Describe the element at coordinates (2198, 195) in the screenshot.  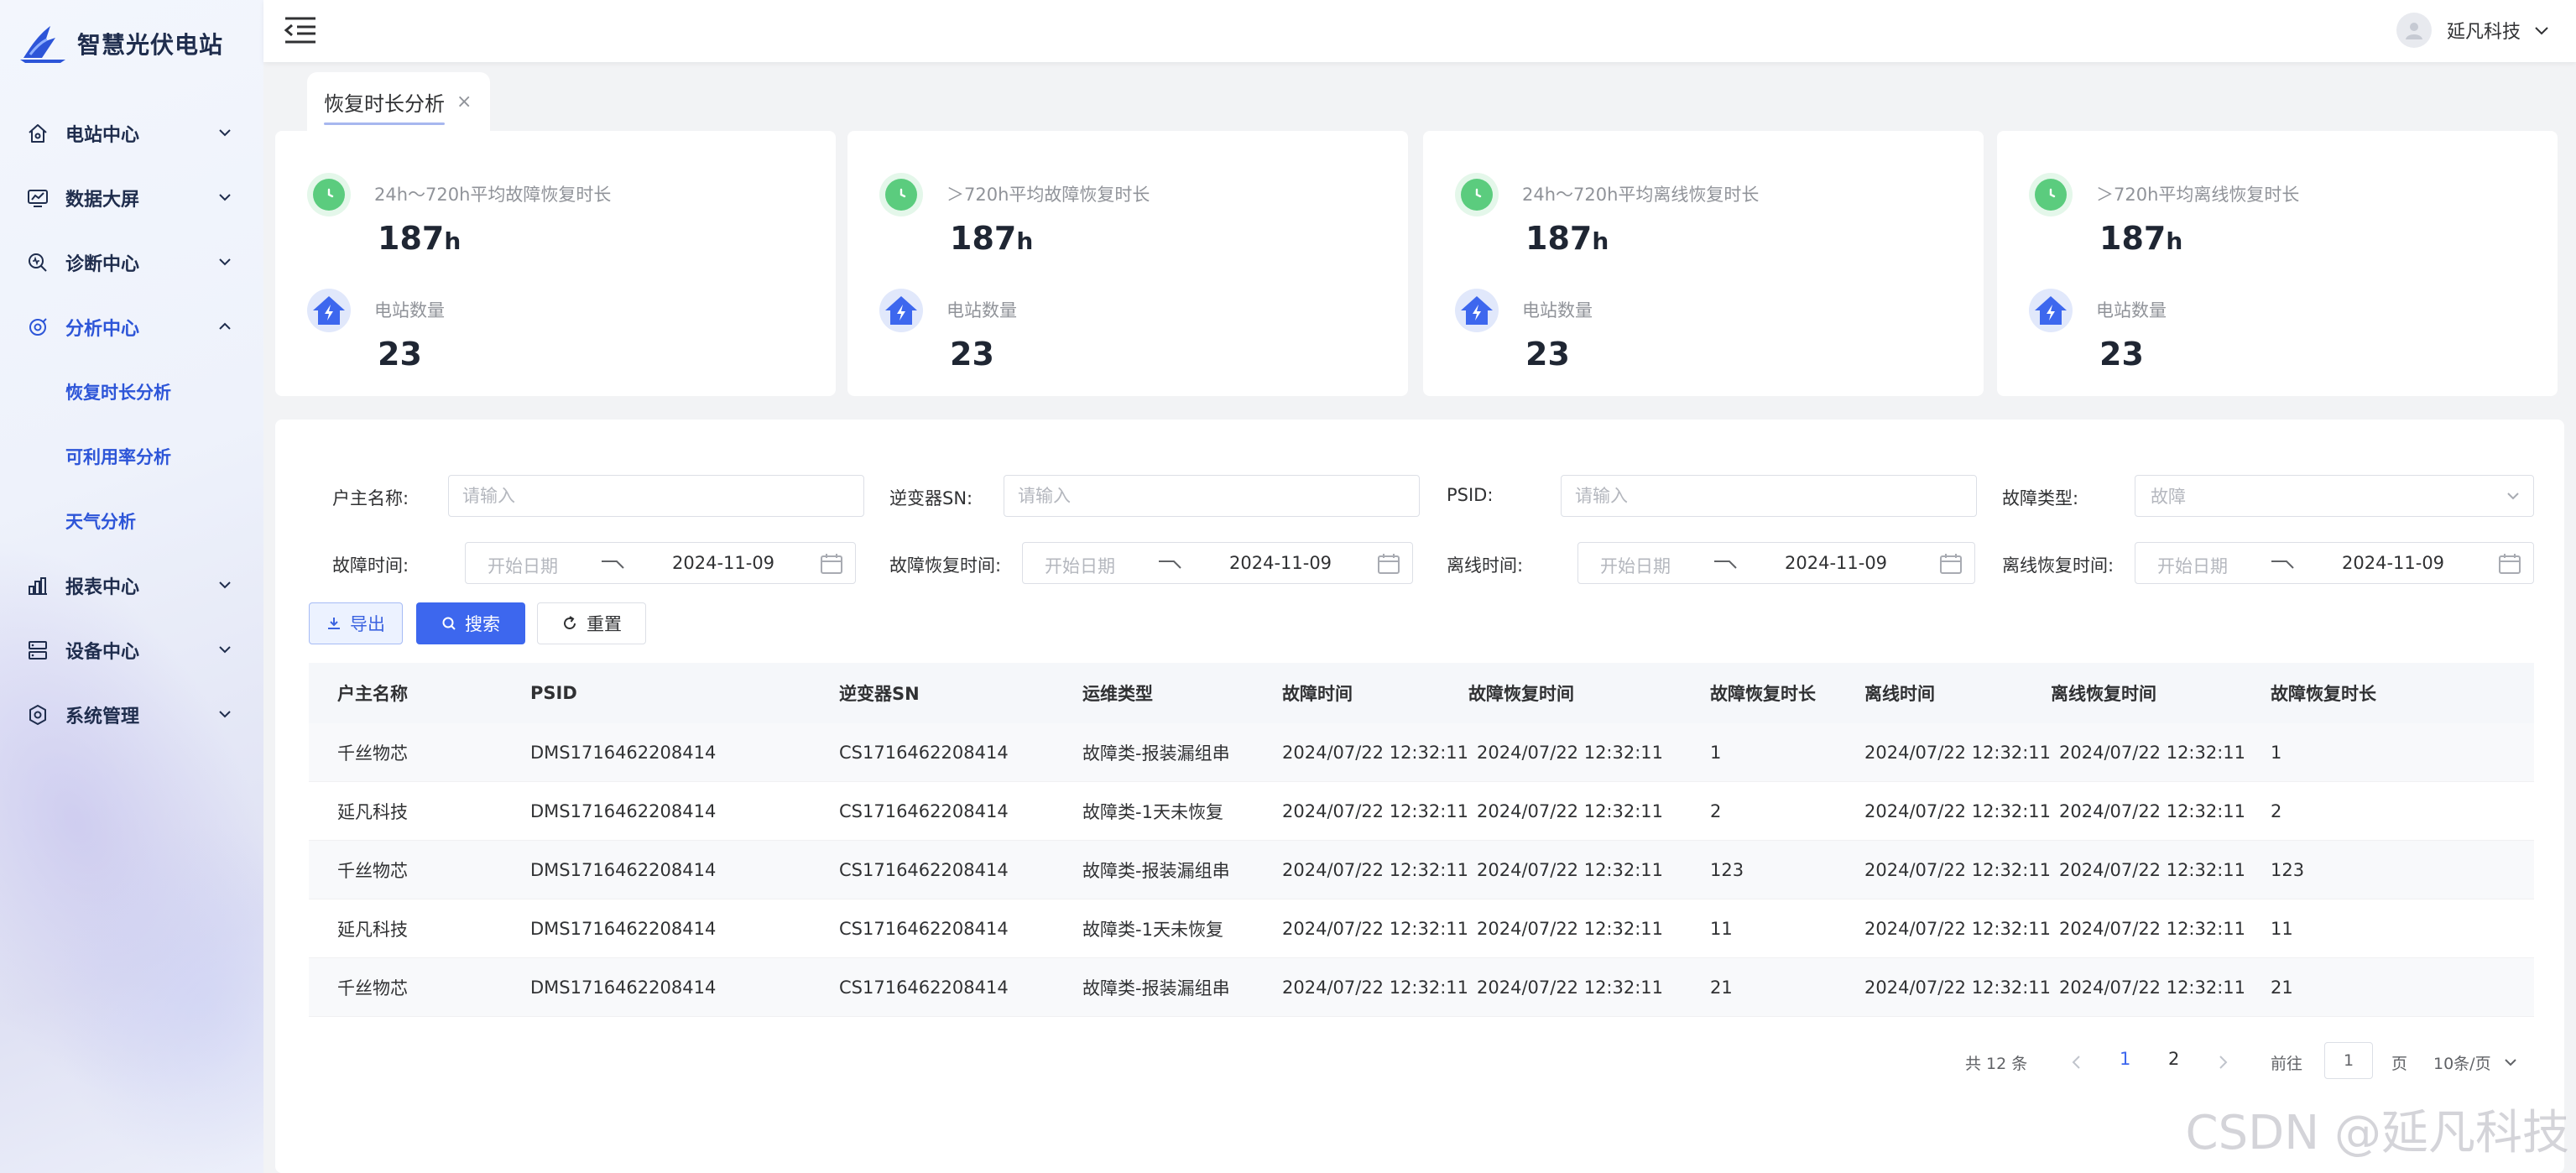
I see `metric-label: ＞720h平均离线恢复时长` at that location.